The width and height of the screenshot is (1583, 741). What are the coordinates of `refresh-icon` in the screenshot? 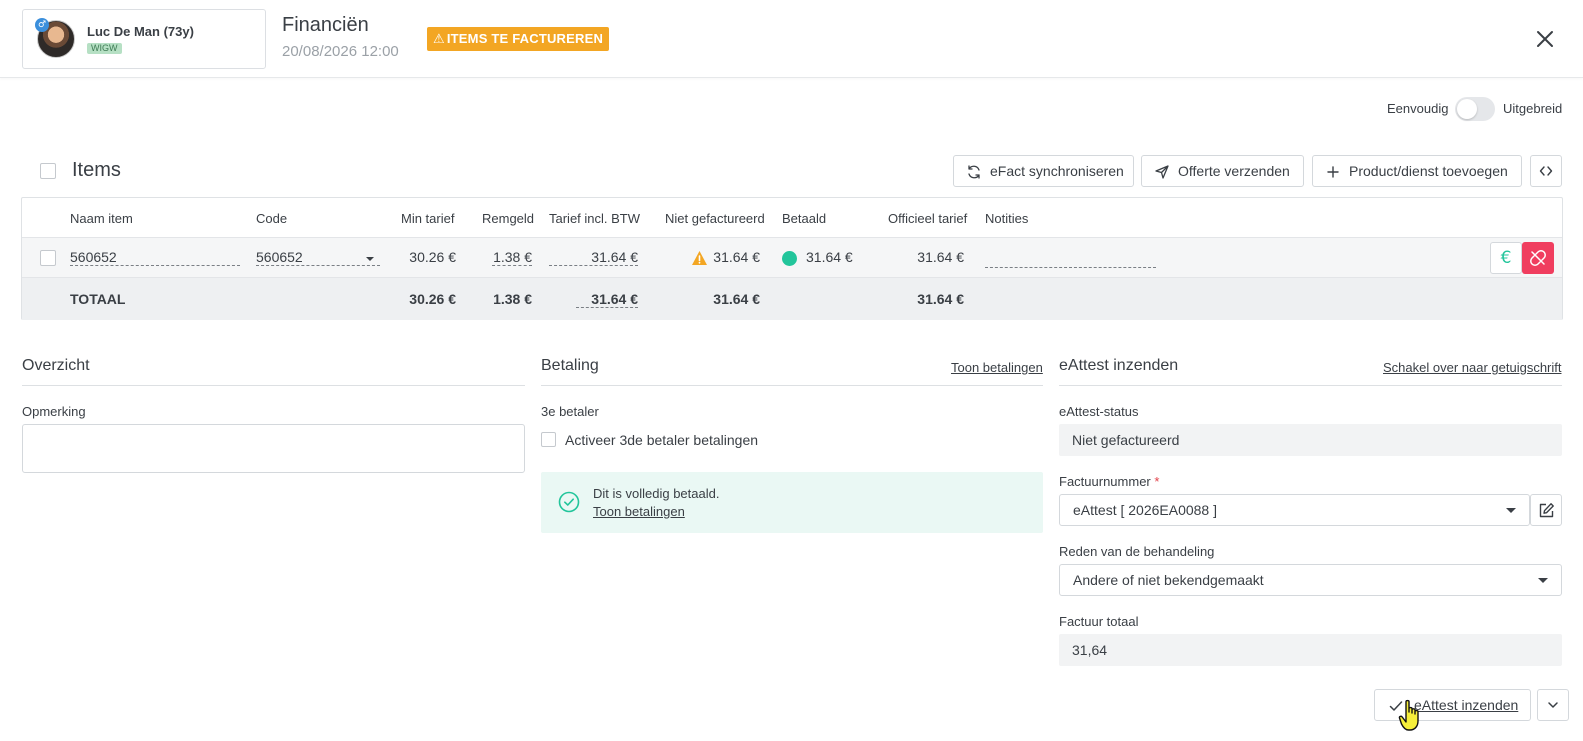 It's located at (974, 172).